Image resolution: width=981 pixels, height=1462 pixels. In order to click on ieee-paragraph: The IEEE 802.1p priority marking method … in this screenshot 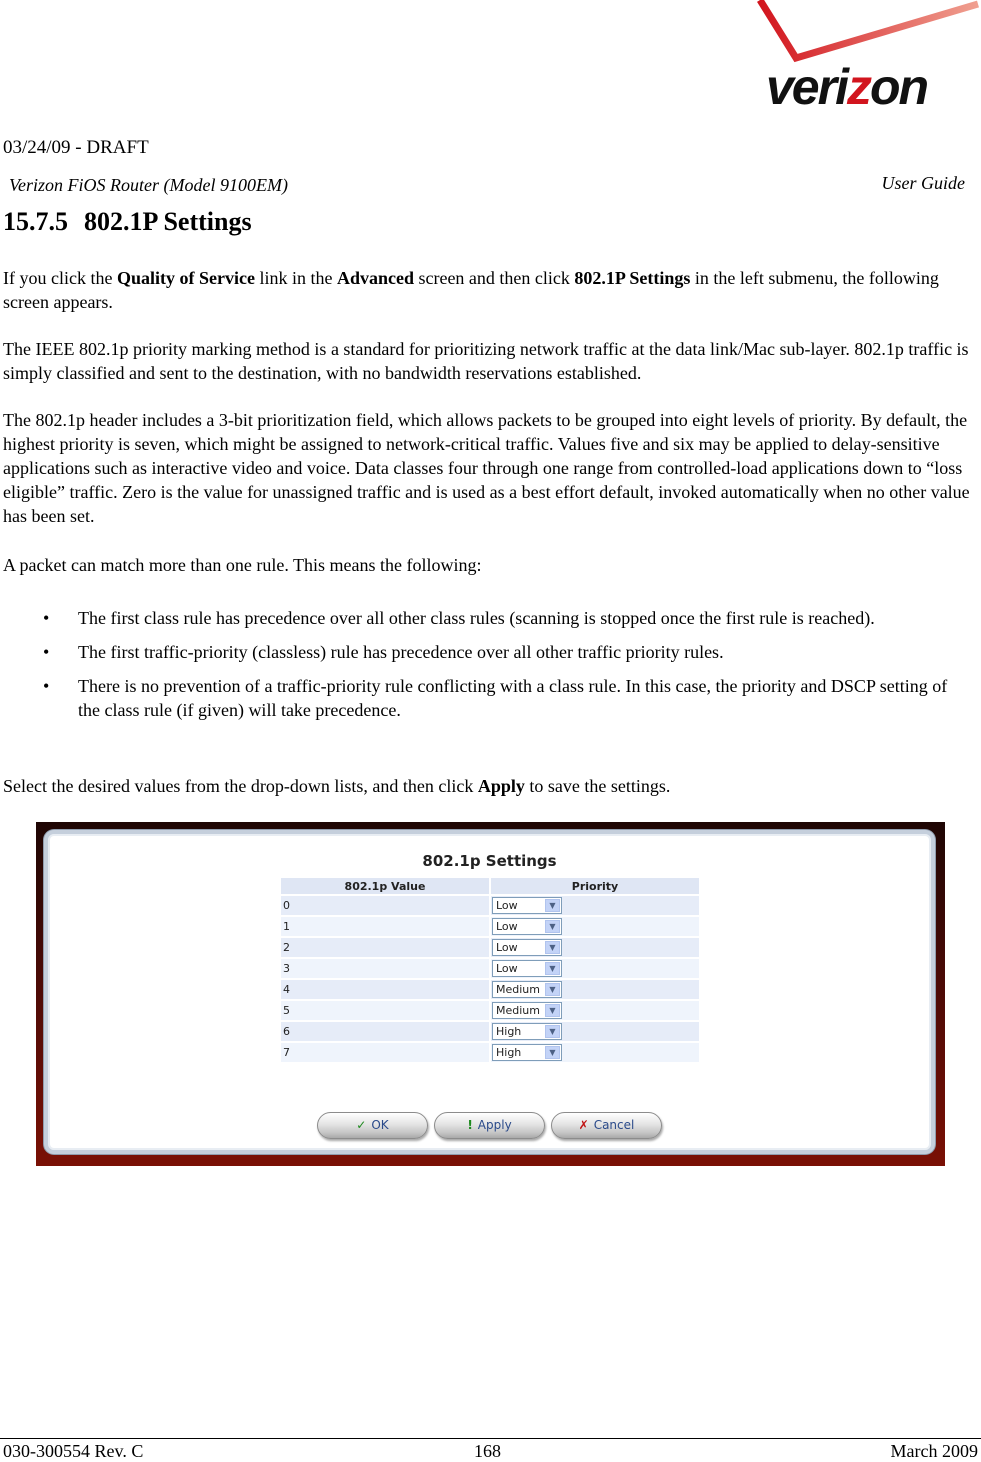, I will do `click(486, 361)`.